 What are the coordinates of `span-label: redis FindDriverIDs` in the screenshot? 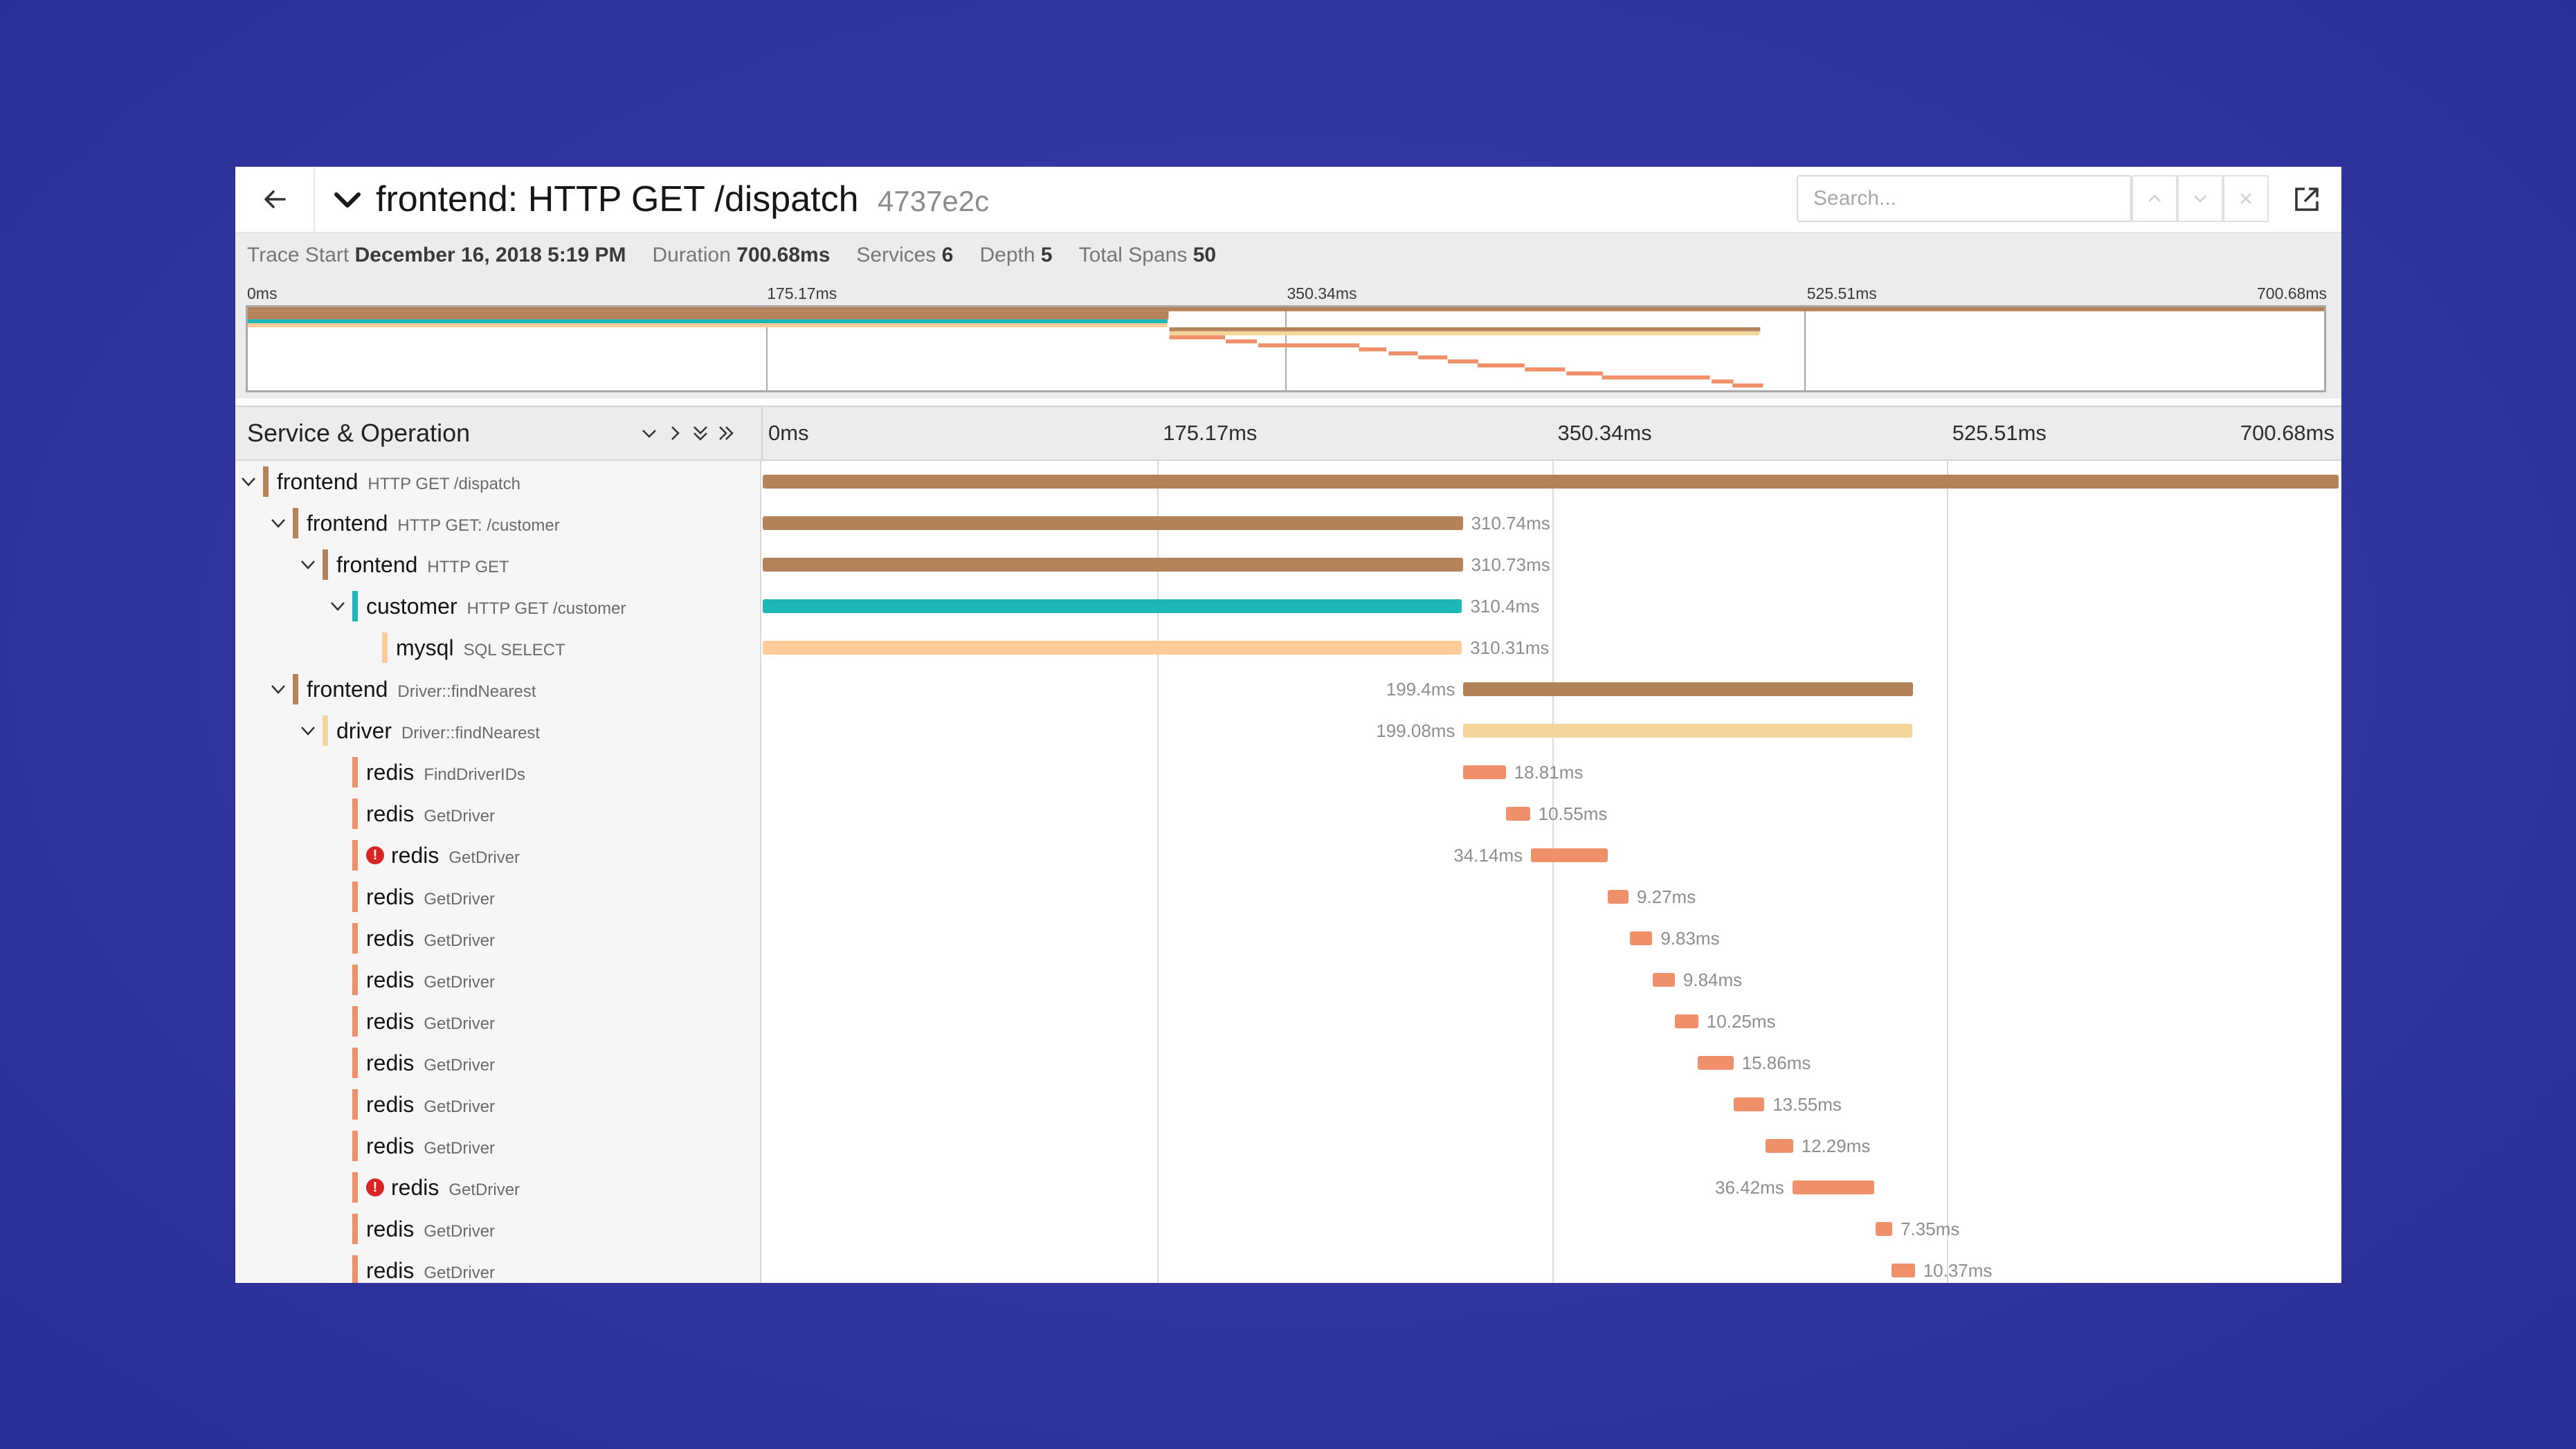 It's located at (498, 772).